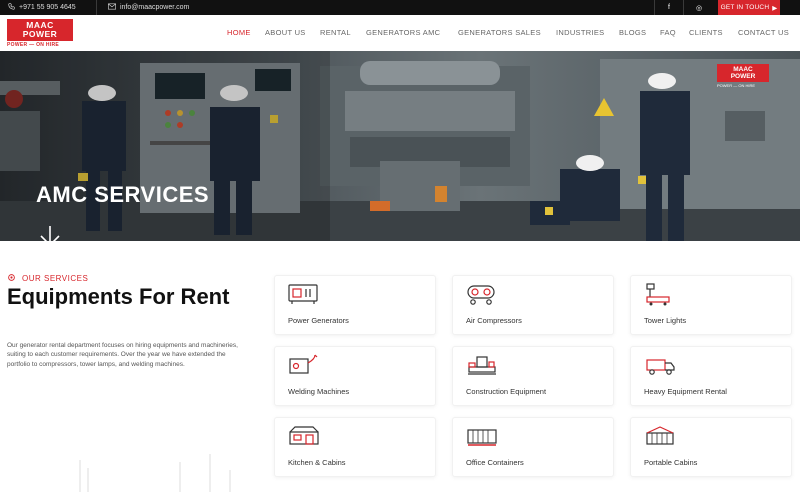 The image size is (800, 492). I want to click on service-card-label: Portable Cabins, so click(671, 462).